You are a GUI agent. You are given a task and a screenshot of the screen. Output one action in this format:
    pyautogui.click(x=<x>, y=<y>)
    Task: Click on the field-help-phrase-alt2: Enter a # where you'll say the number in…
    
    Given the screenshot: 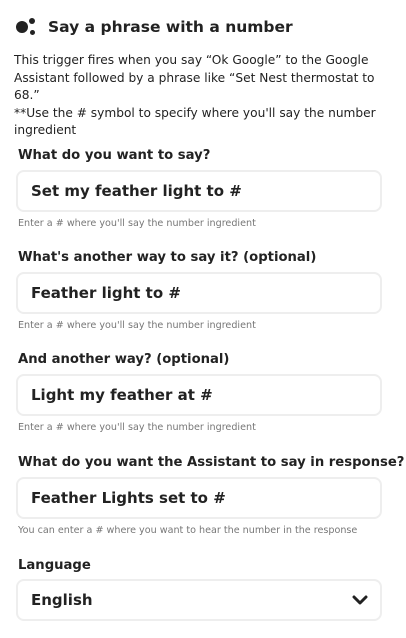 What is the action you would take?
    pyautogui.click(x=137, y=427)
    